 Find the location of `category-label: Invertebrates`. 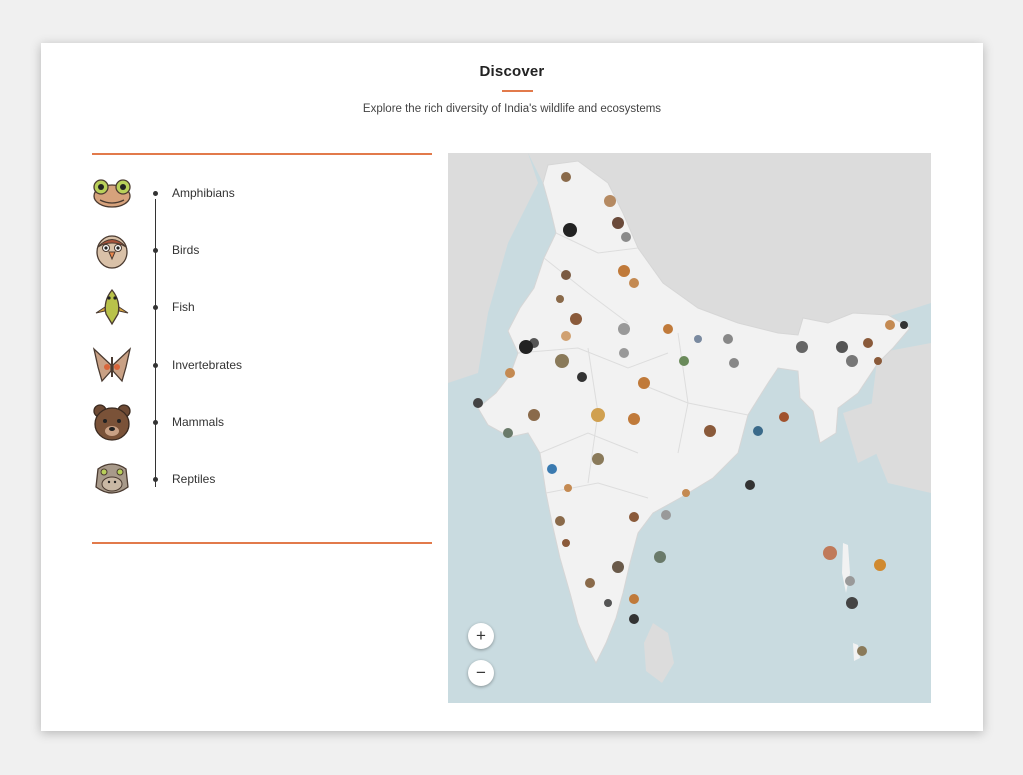

category-label: Invertebrates is located at coordinates (207, 365).